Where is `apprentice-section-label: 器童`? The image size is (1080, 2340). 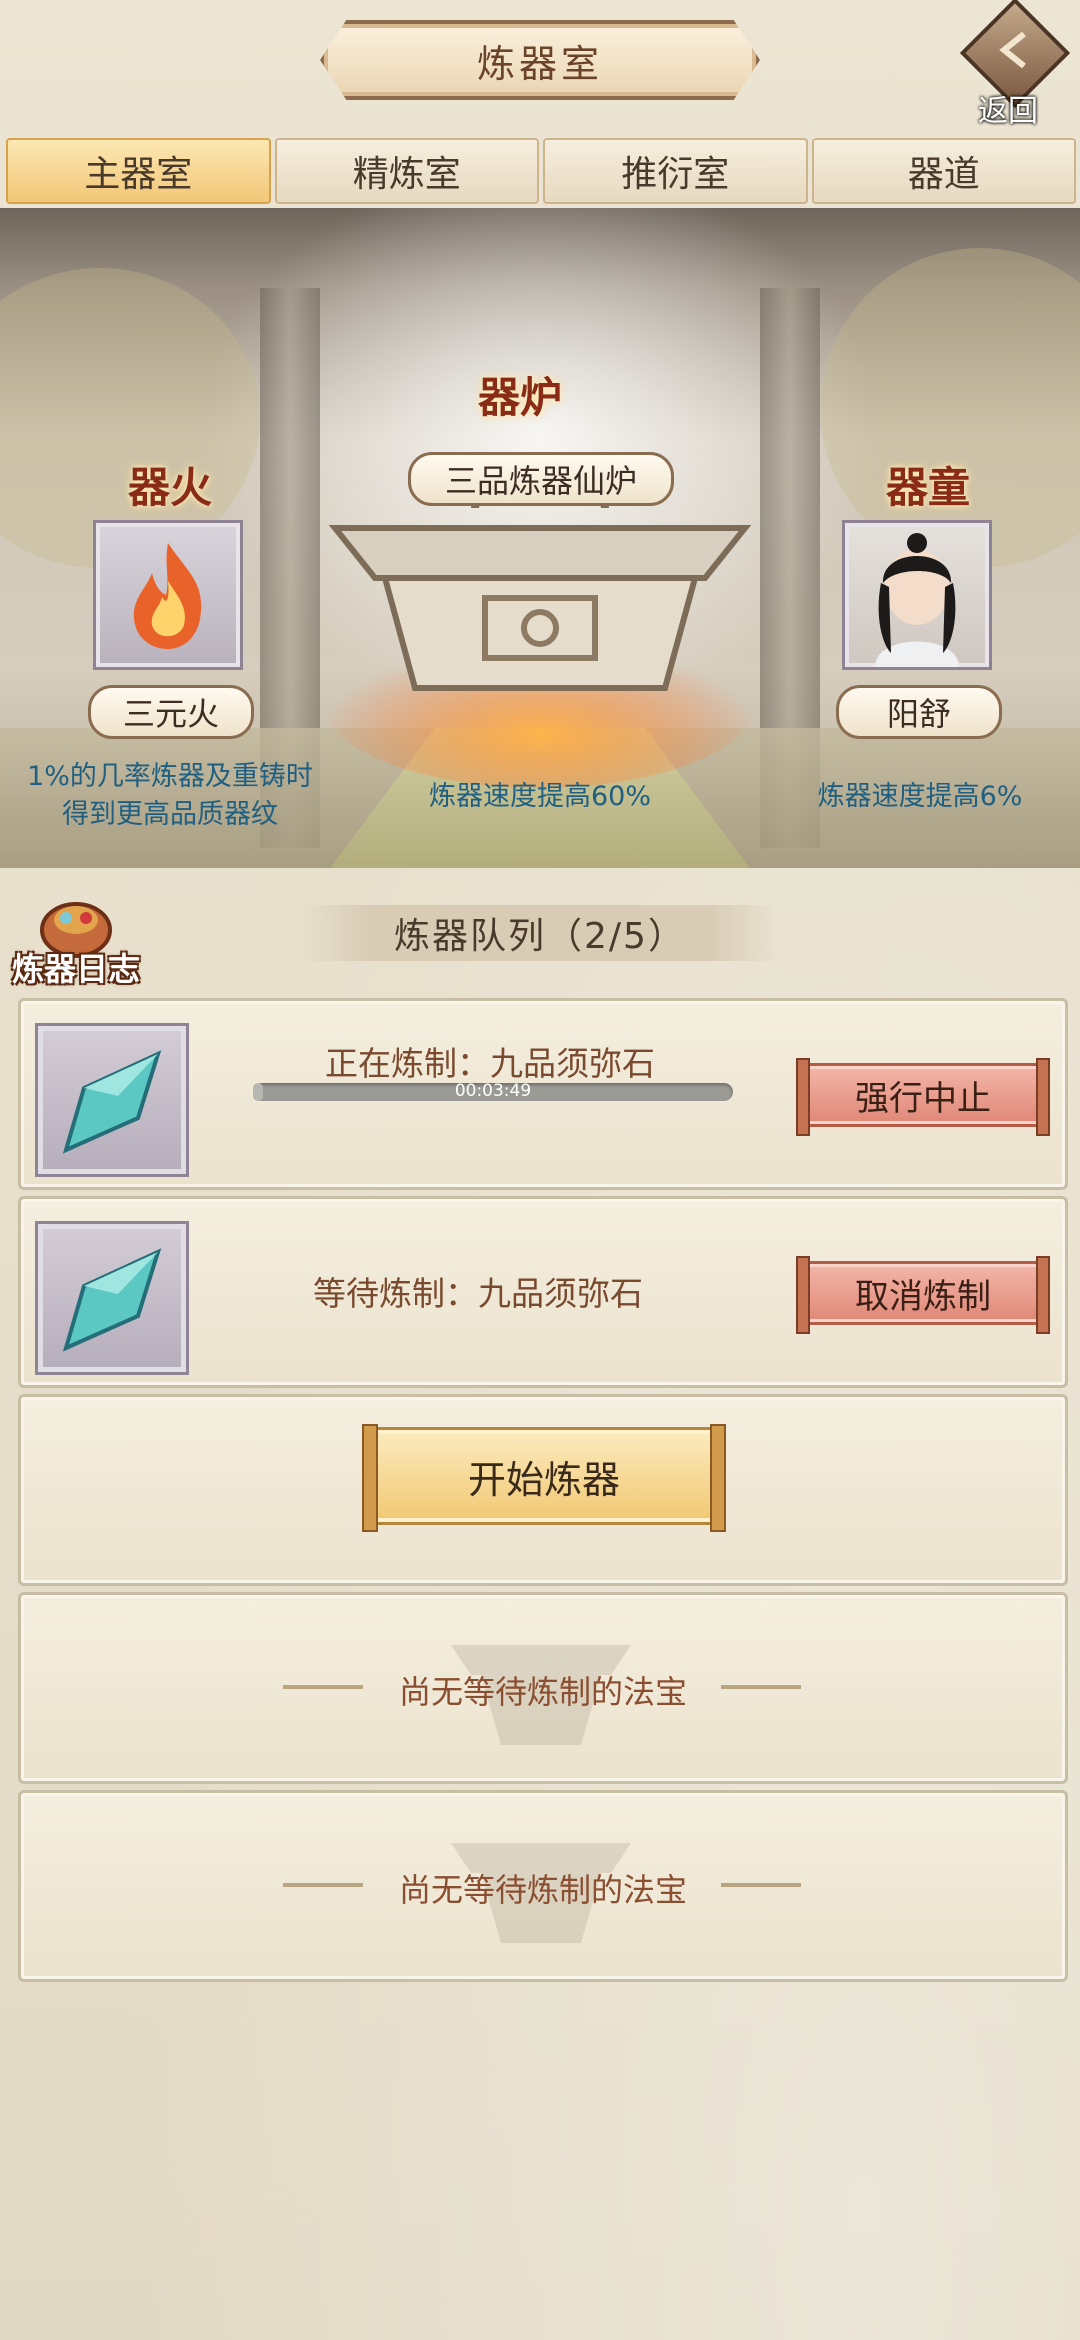
apprentice-section-label: 器童 is located at coordinates (928, 487).